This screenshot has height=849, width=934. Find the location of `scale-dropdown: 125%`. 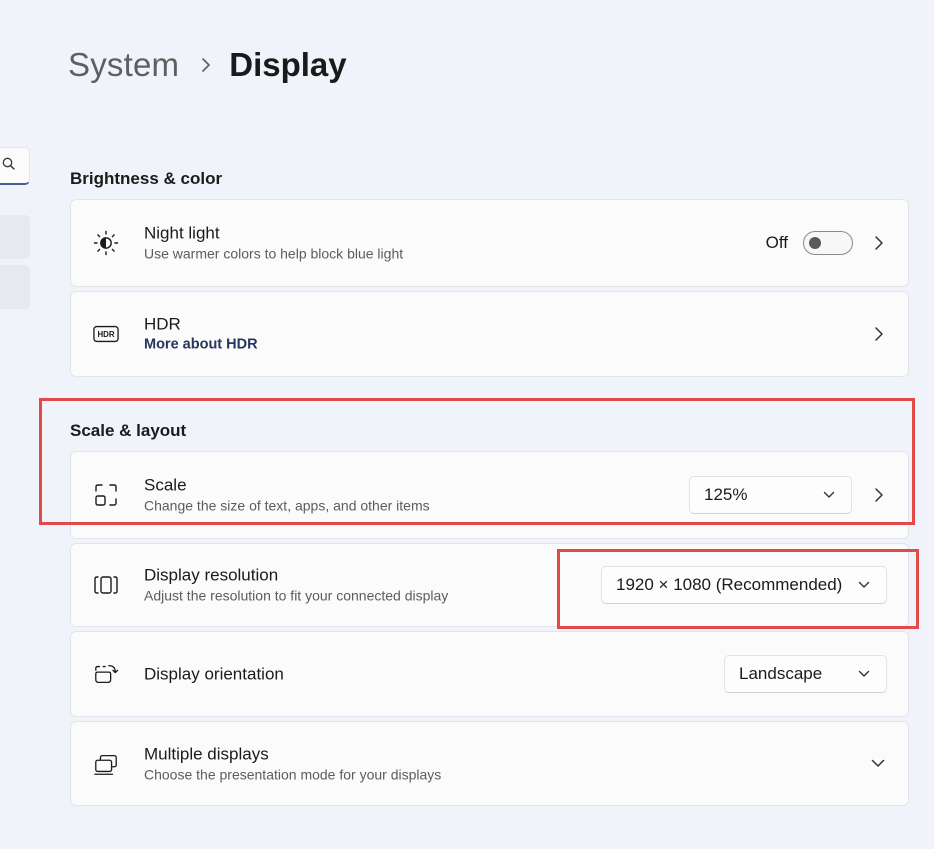

scale-dropdown: 125% is located at coordinates (770, 495).